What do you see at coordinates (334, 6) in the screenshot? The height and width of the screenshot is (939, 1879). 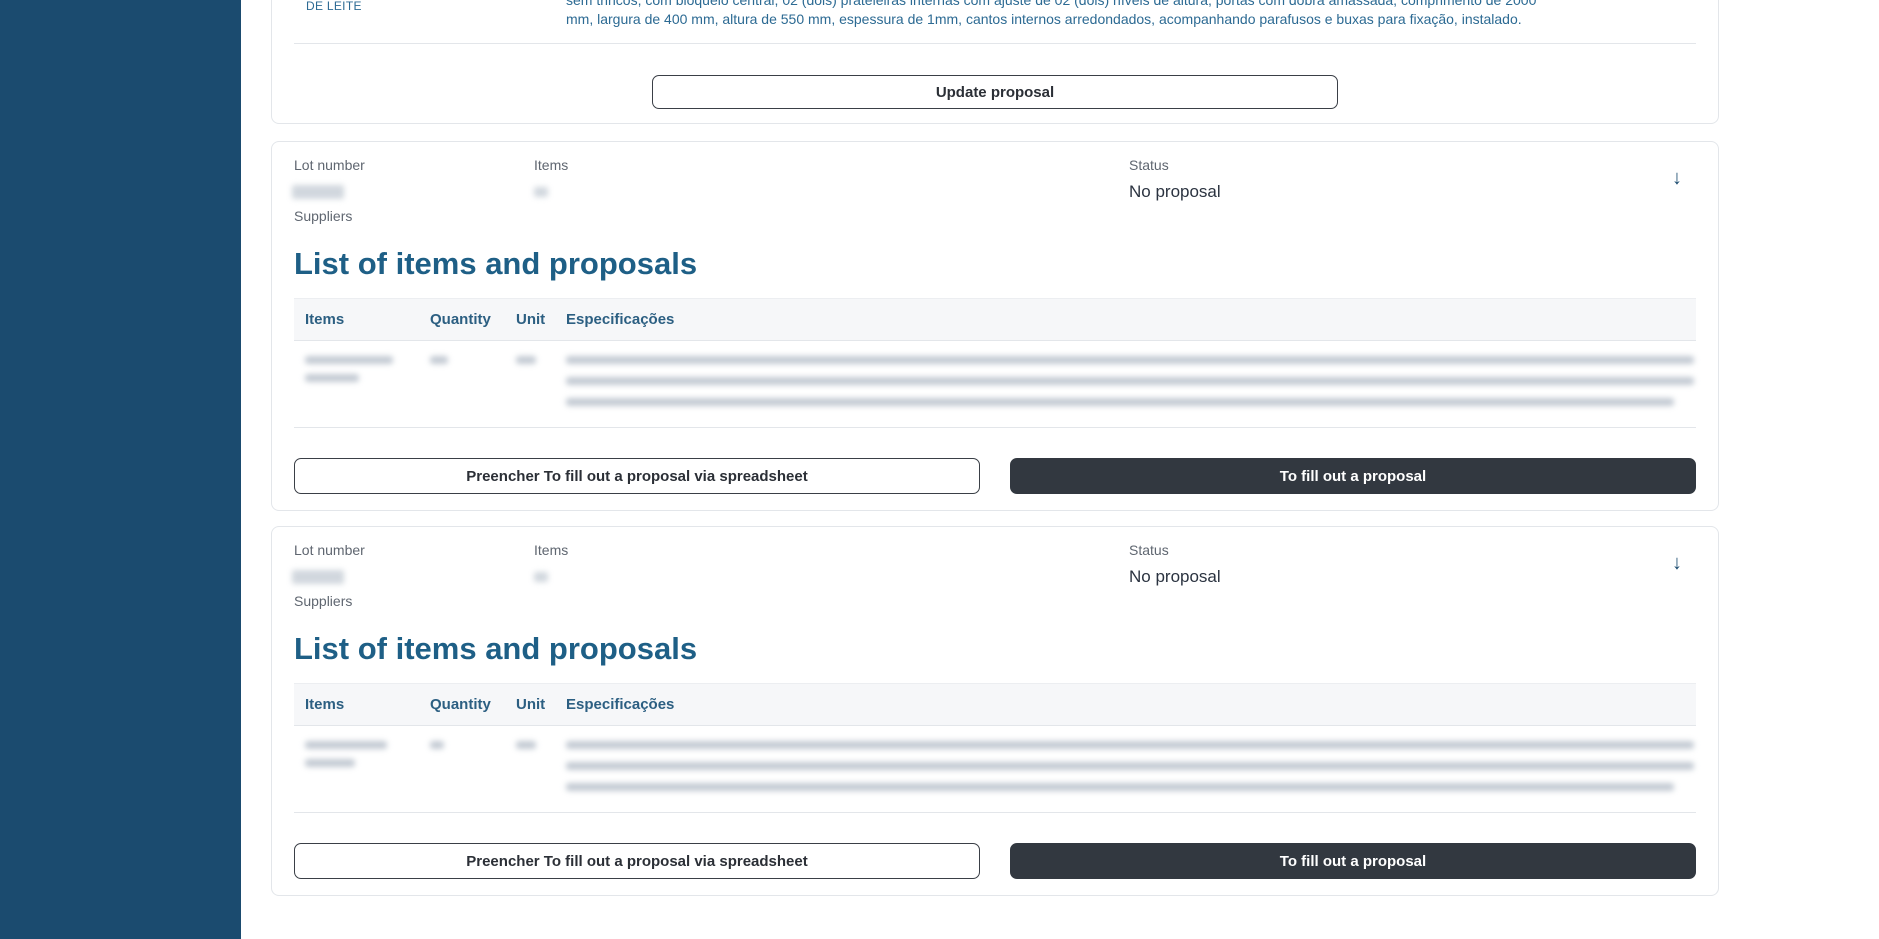 I see `item-name: DE LEITE` at bounding box center [334, 6].